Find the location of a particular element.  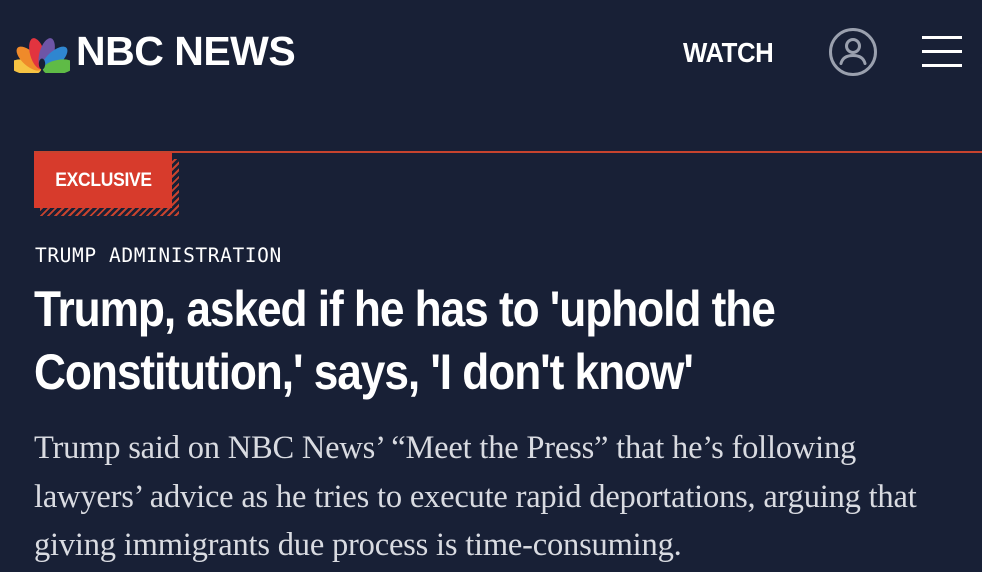

brand-name: NBC NEWS is located at coordinates (186, 51).